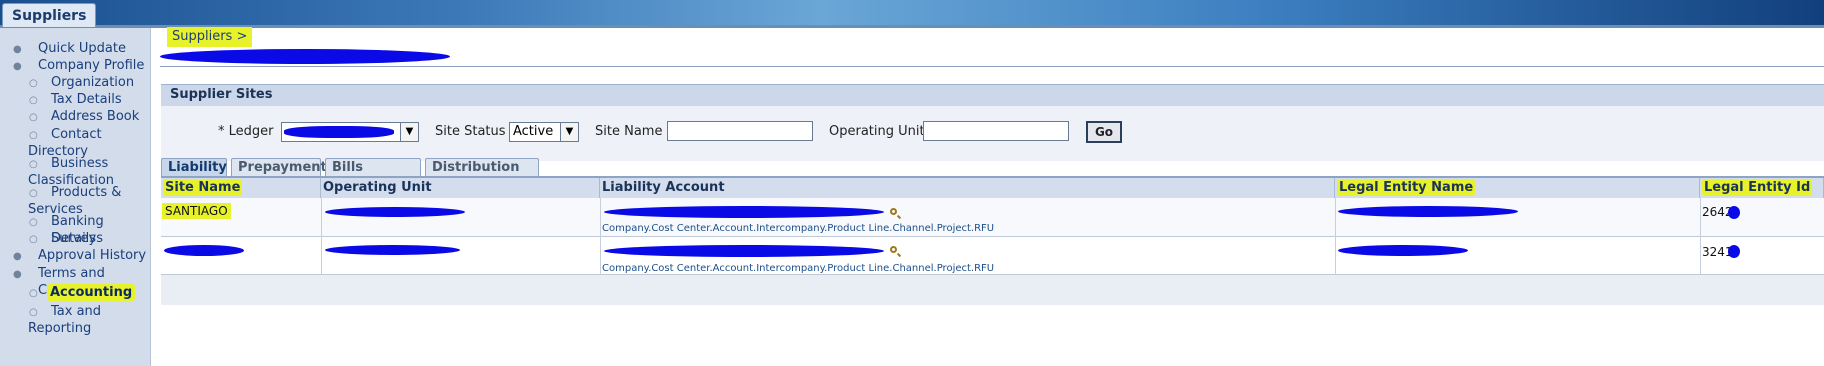  What do you see at coordinates (1406, 187) in the screenshot?
I see `column-header-label: Legal Entity Name` at bounding box center [1406, 187].